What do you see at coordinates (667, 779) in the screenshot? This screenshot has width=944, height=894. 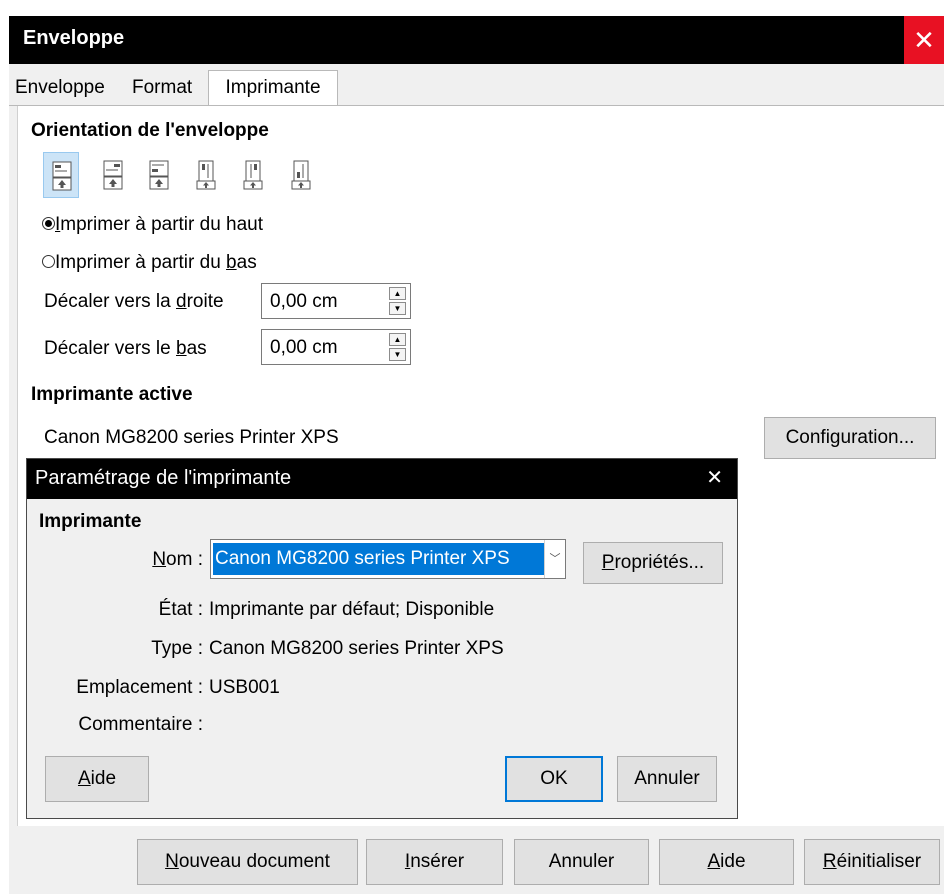 I see `cancel-button: Annuler` at bounding box center [667, 779].